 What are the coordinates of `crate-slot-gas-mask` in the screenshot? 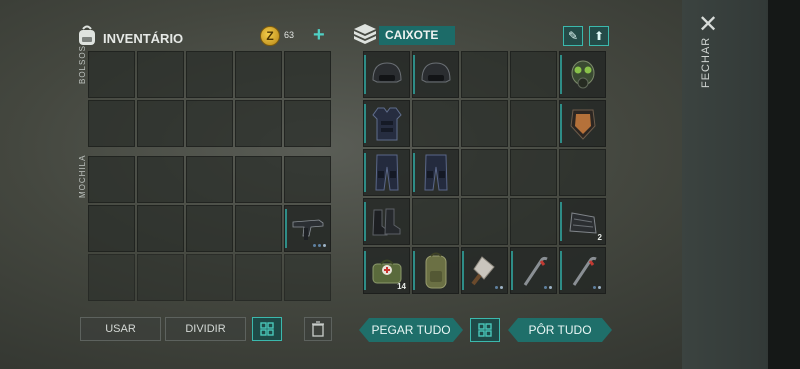 It's located at (582, 74).